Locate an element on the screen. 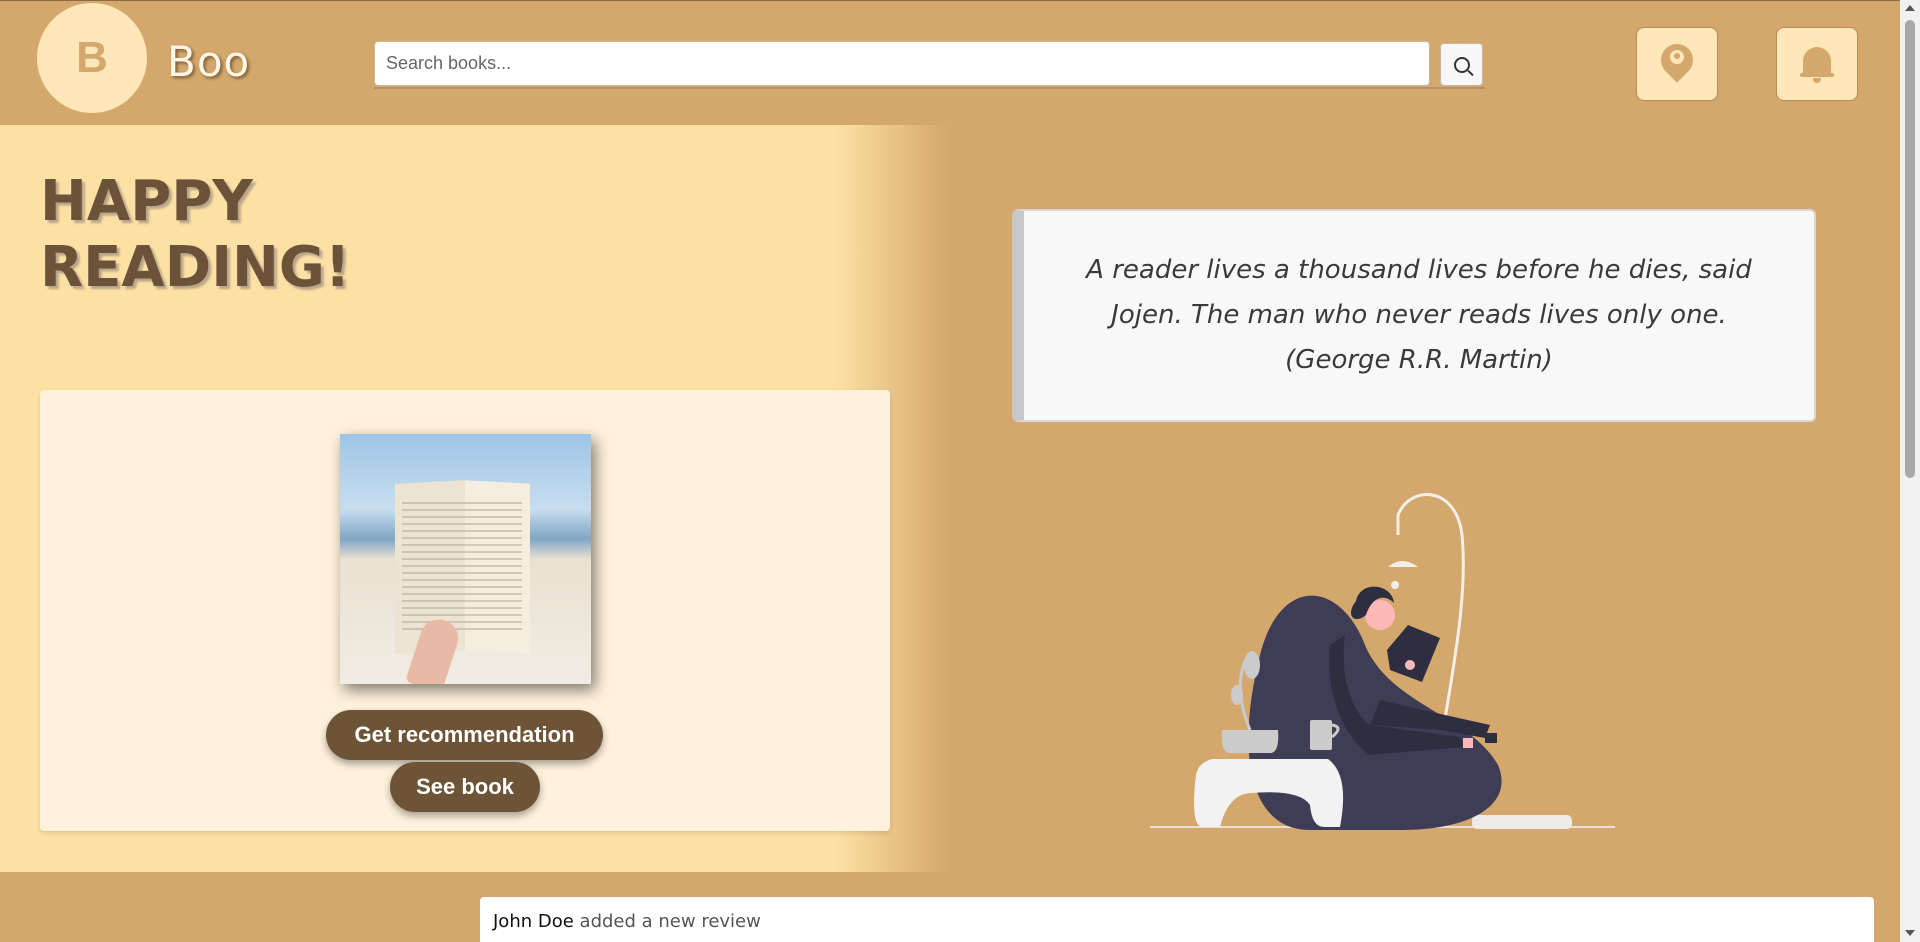 Image resolution: width=1920 pixels, height=942 pixels. feed-item-user: John Doe is located at coordinates (533, 921).